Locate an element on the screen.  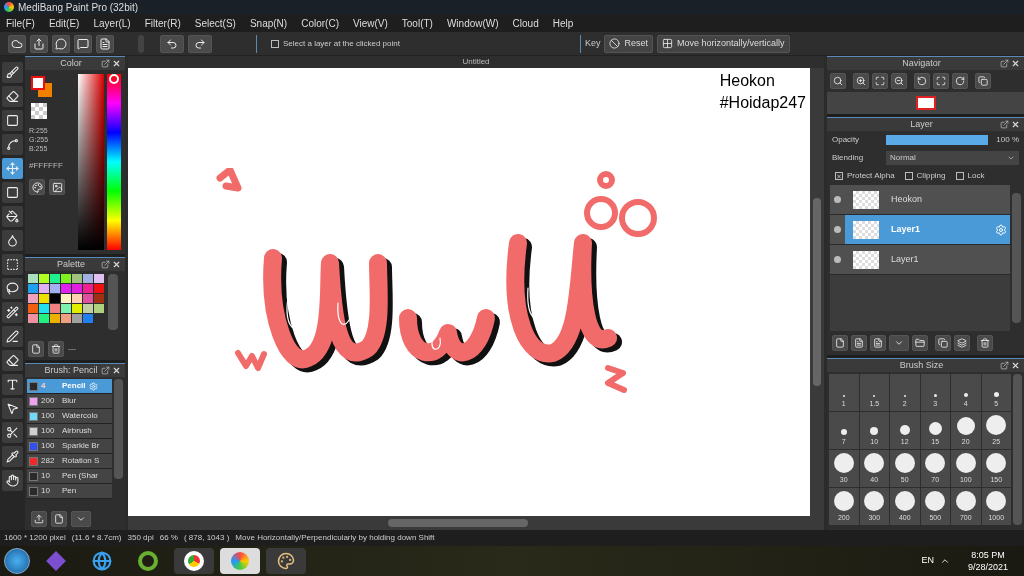
menu-item: View(V) is located at coordinates (370, 23).